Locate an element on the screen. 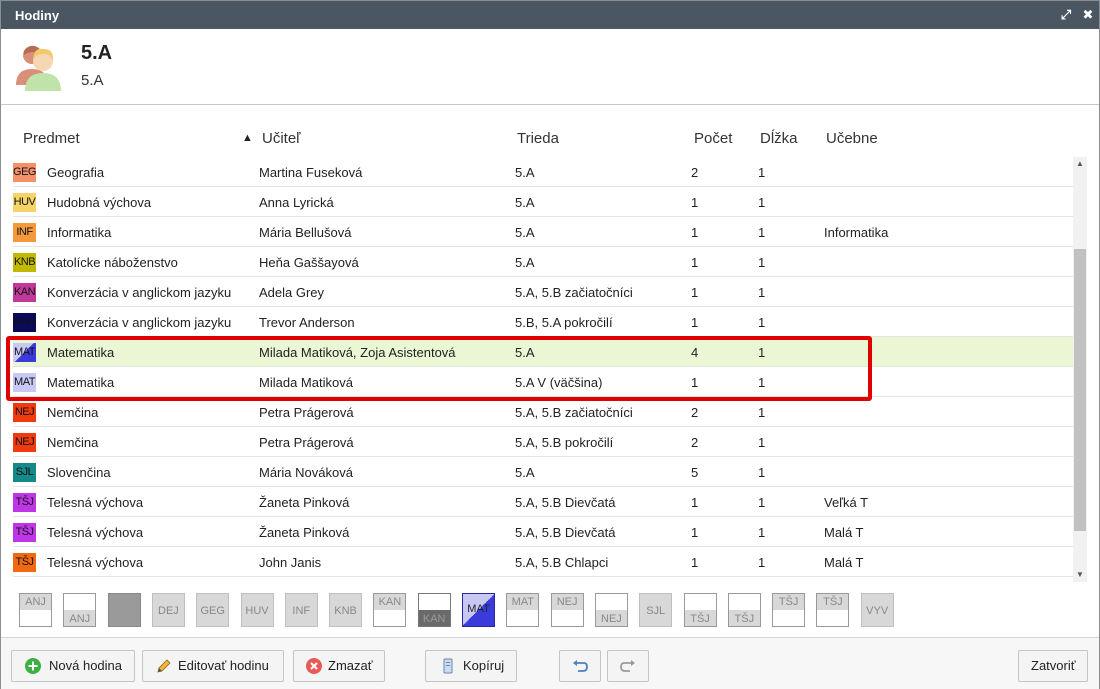 The width and height of the screenshot is (1100, 689). undo-button is located at coordinates (580, 666).